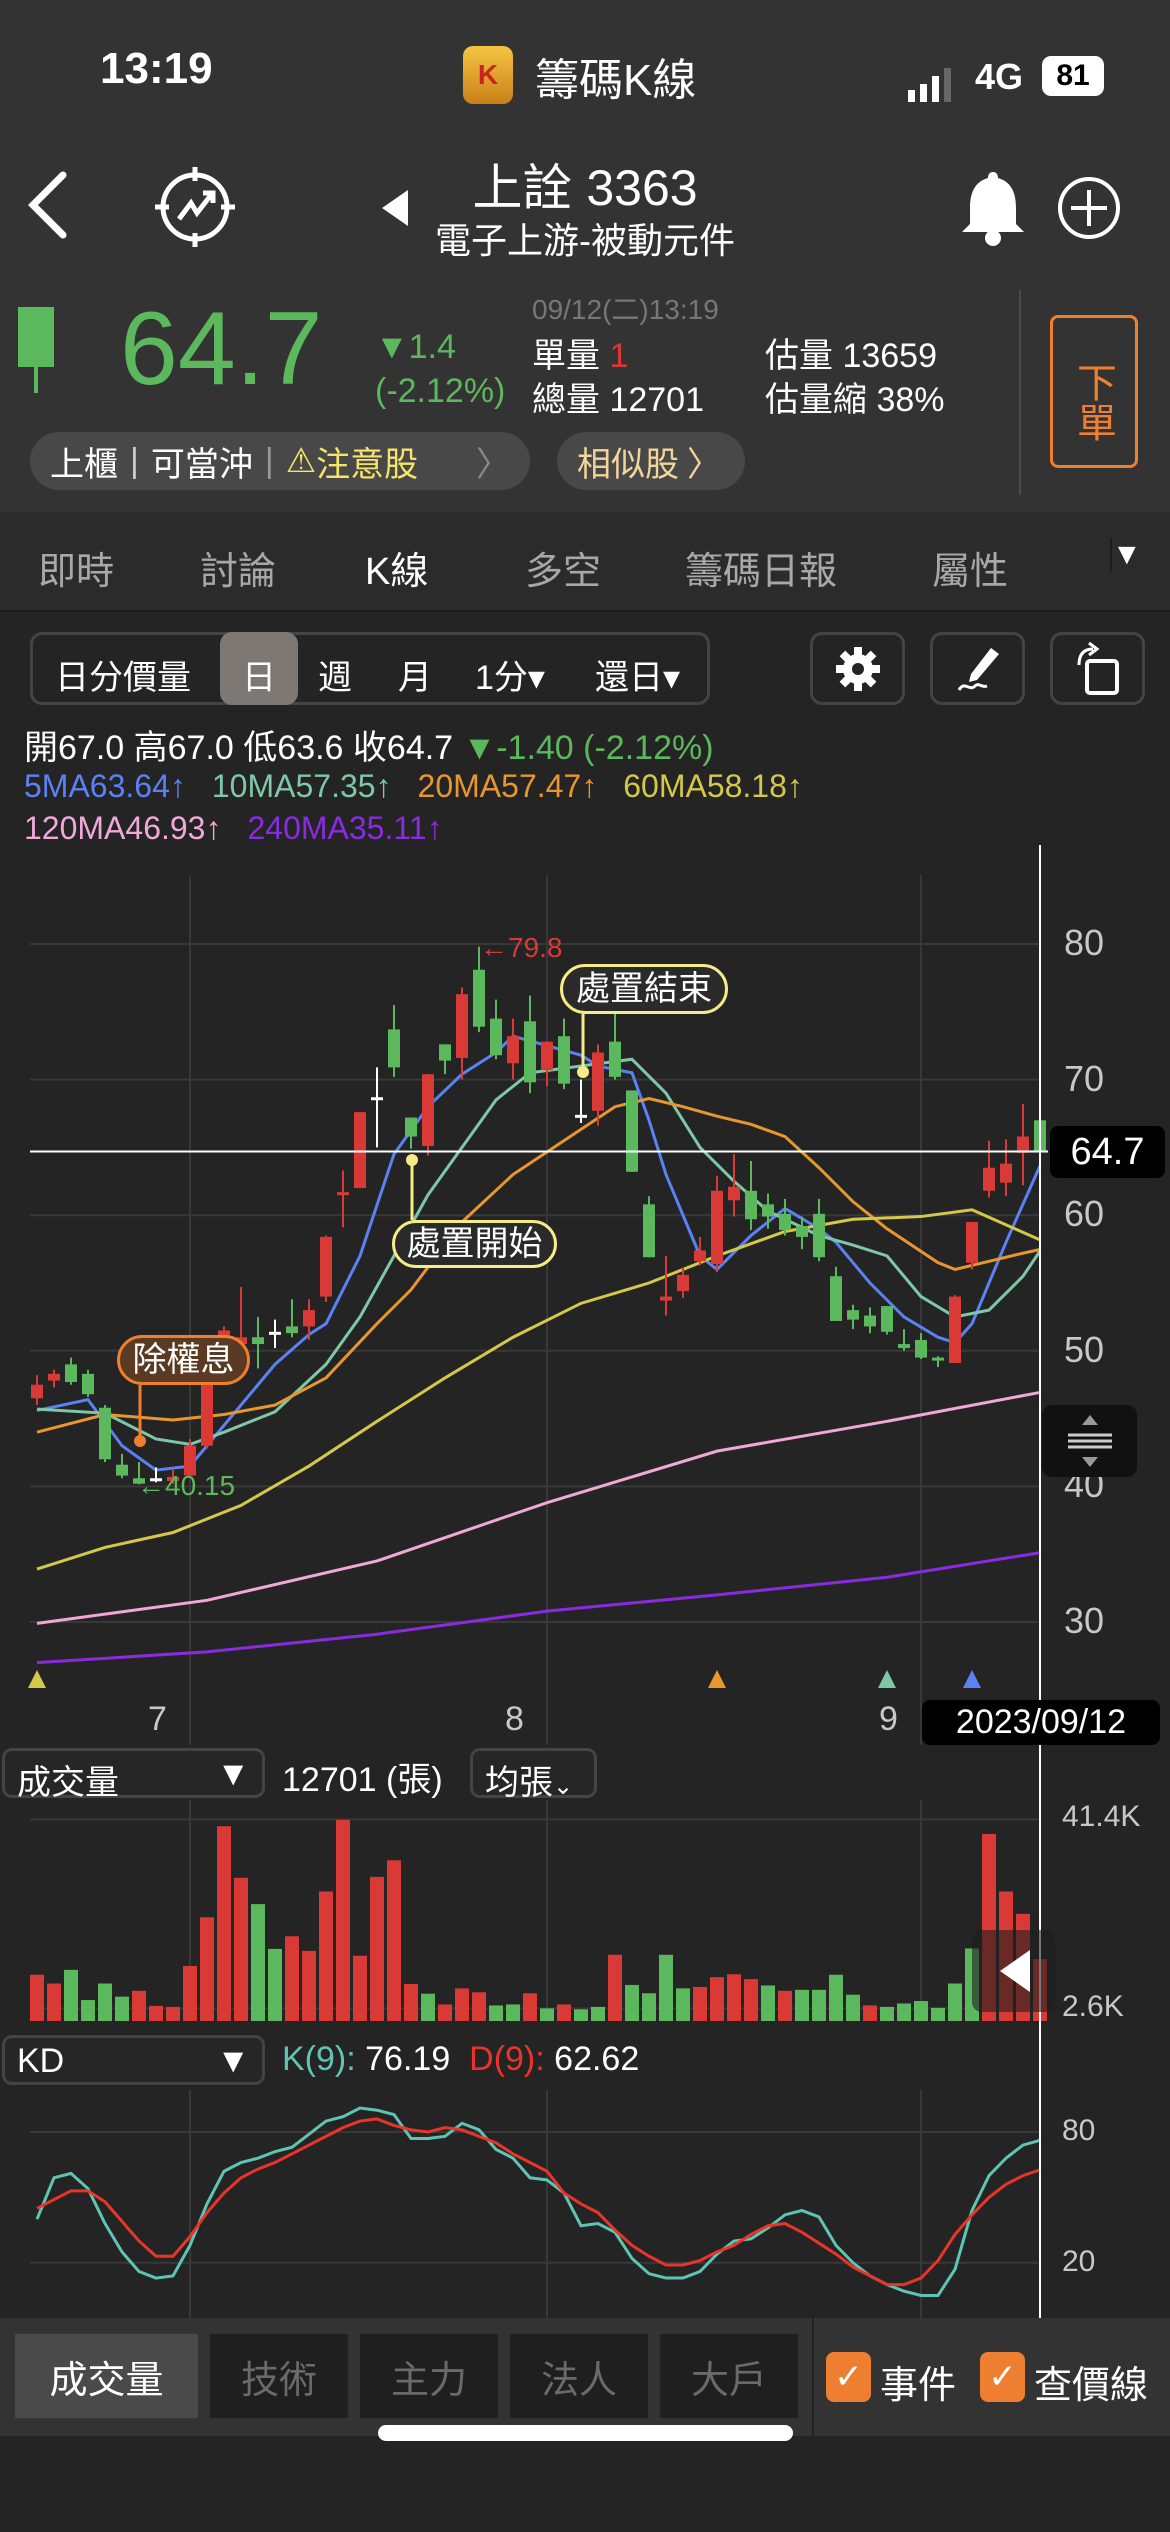 This screenshot has height=2532, width=1170. Describe the element at coordinates (1084, 1214) in the screenshot. I see `price-axis-tick: 60` at that location.